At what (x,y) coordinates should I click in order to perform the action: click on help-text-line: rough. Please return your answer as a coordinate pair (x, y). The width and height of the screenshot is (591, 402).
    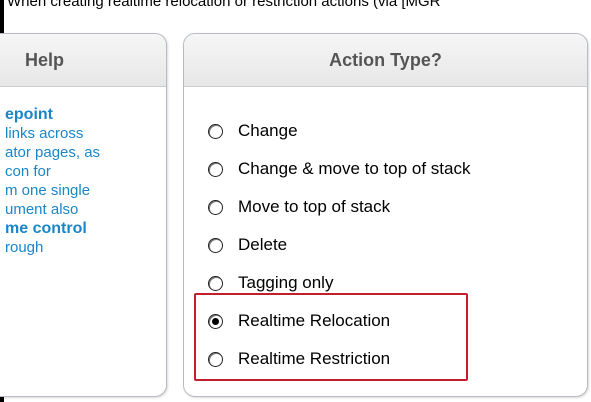
    Looking at the image, I should click on (24, 247).